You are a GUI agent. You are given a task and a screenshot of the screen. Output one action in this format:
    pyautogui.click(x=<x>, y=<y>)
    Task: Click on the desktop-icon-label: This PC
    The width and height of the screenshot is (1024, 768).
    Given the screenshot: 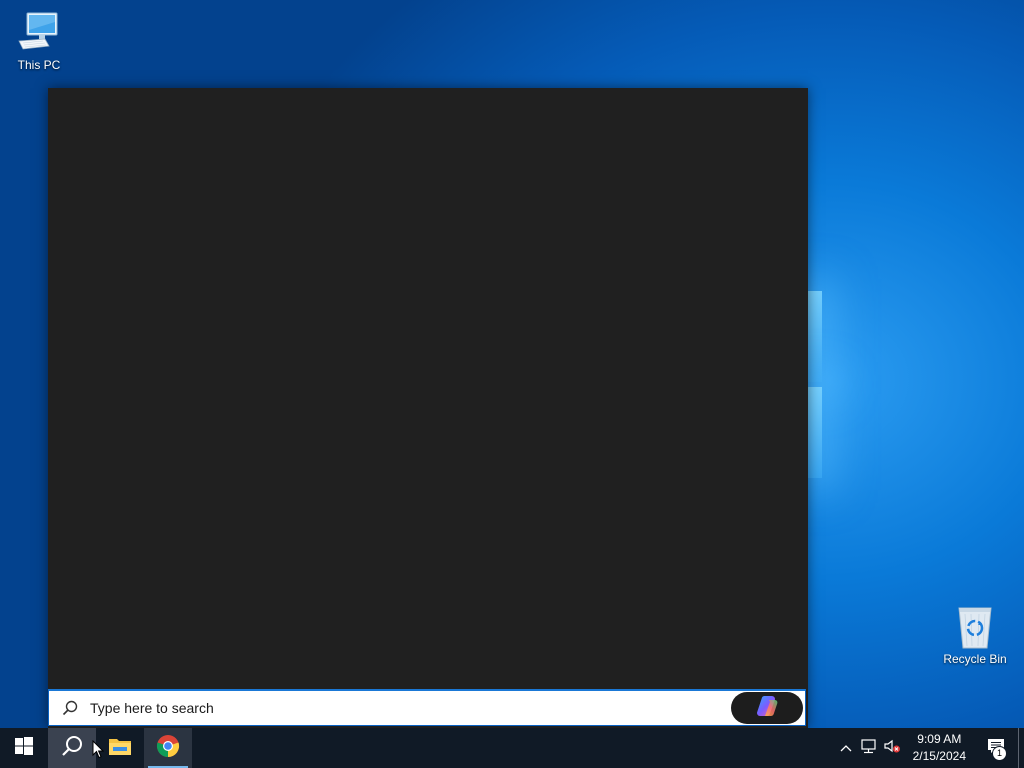 What is the action you would take?
    pyautogui.click(x=39, y=65)
    